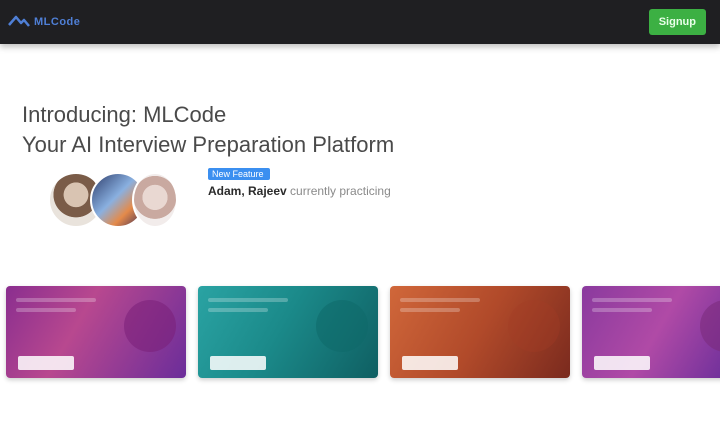 This screenshot has width=720, height=438. I want to click on logo-icon, so click(19, 22).